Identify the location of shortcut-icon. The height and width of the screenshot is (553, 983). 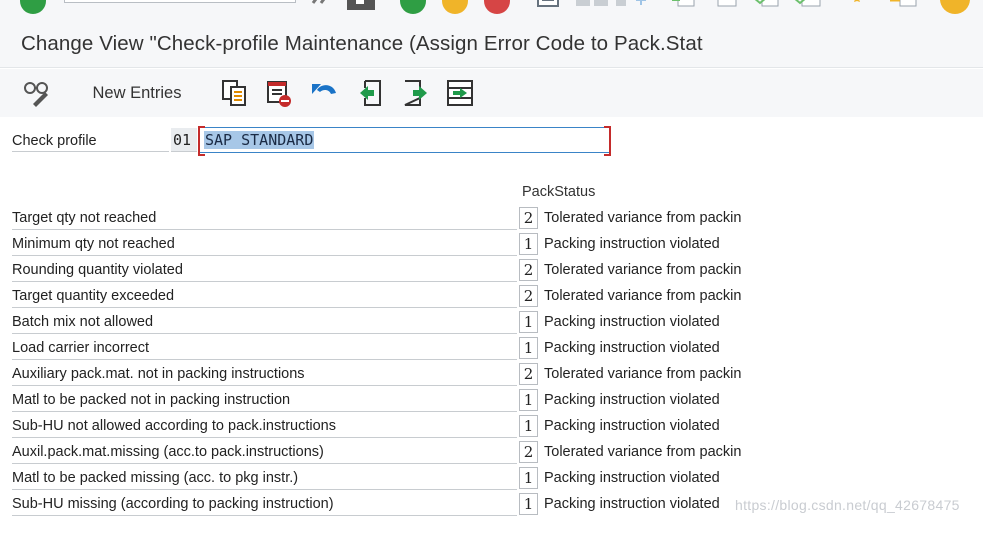
(904, 6).